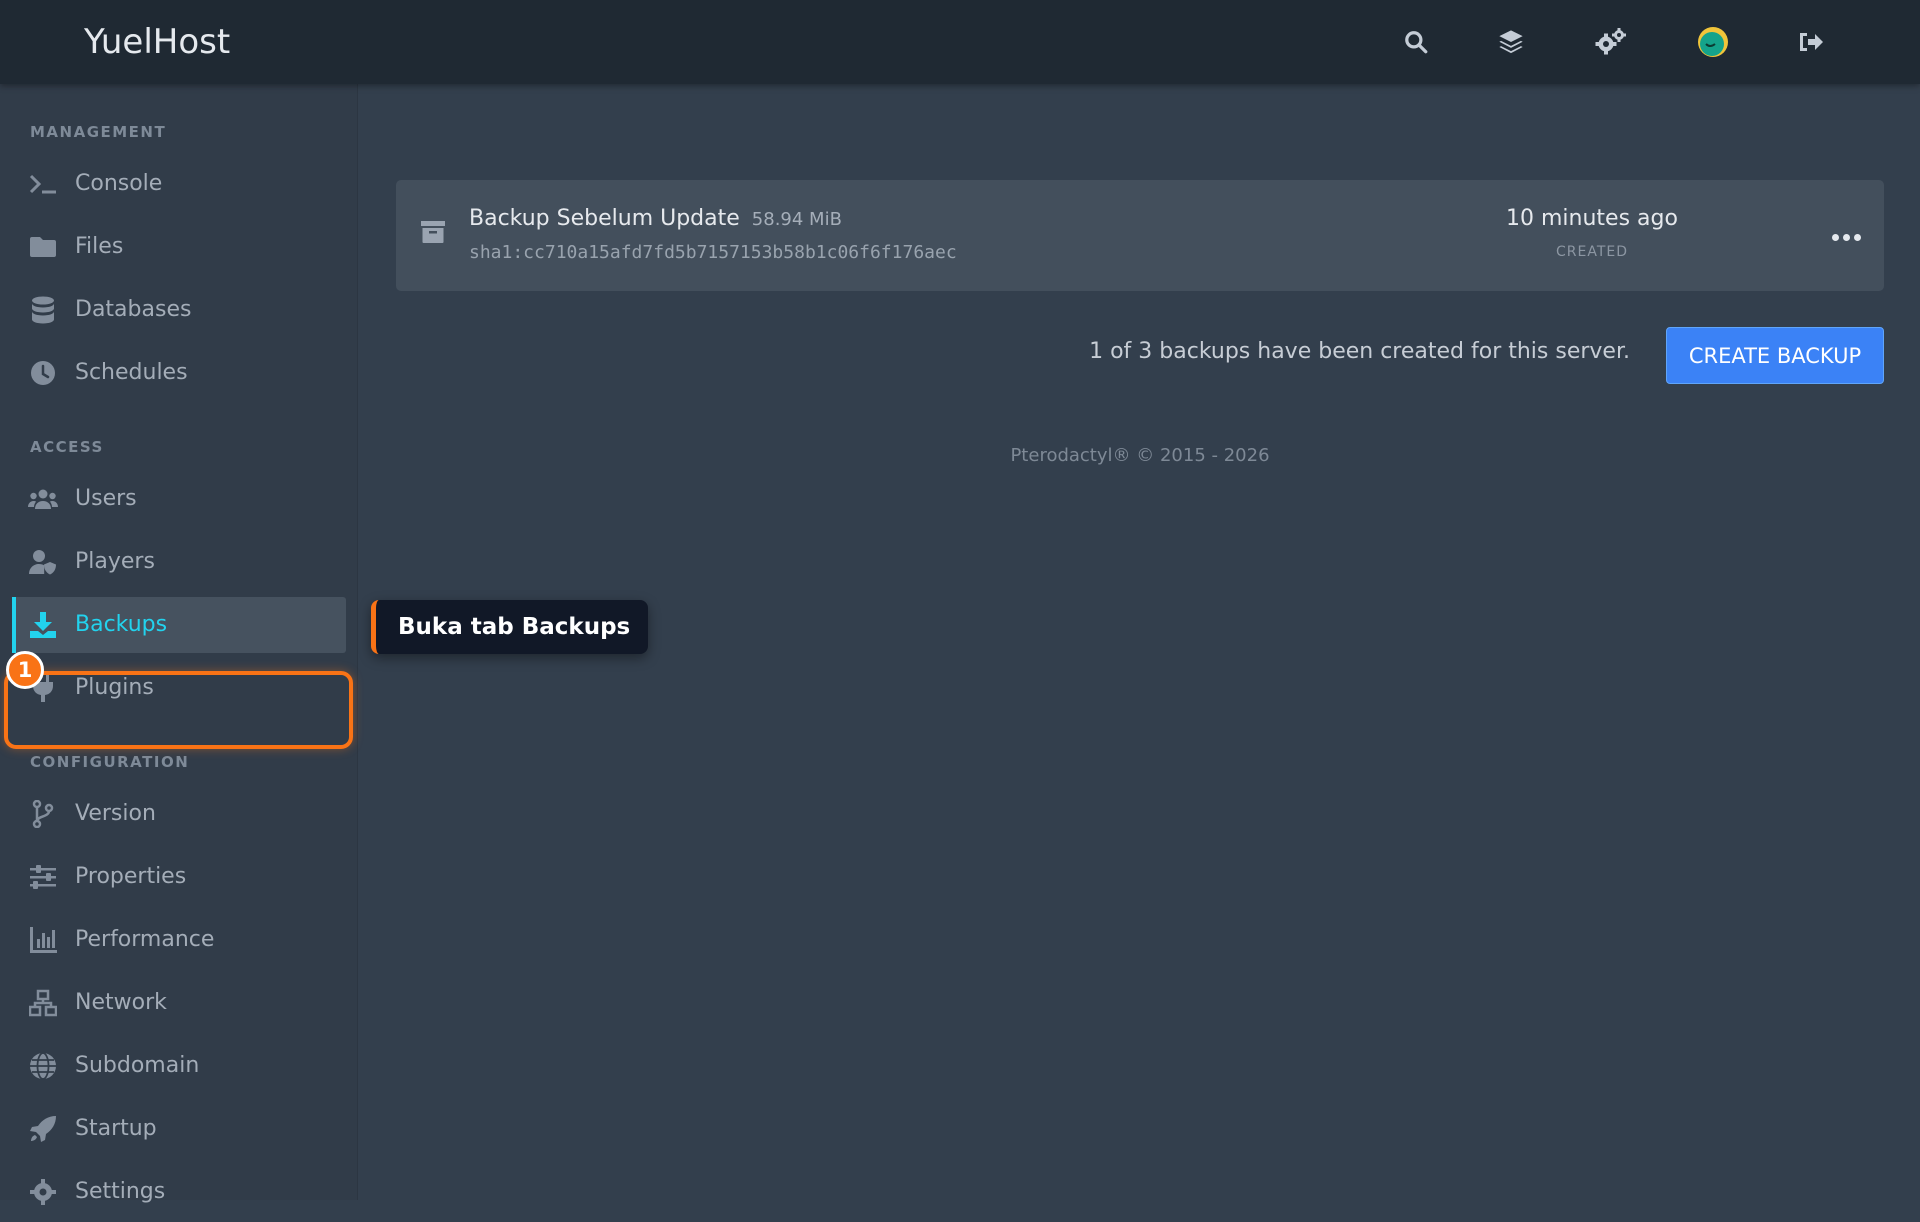 The width and height of the screenshot is (1920, 1222). I want to click on sidebar-item-properties: Properties, so click(178, 877).